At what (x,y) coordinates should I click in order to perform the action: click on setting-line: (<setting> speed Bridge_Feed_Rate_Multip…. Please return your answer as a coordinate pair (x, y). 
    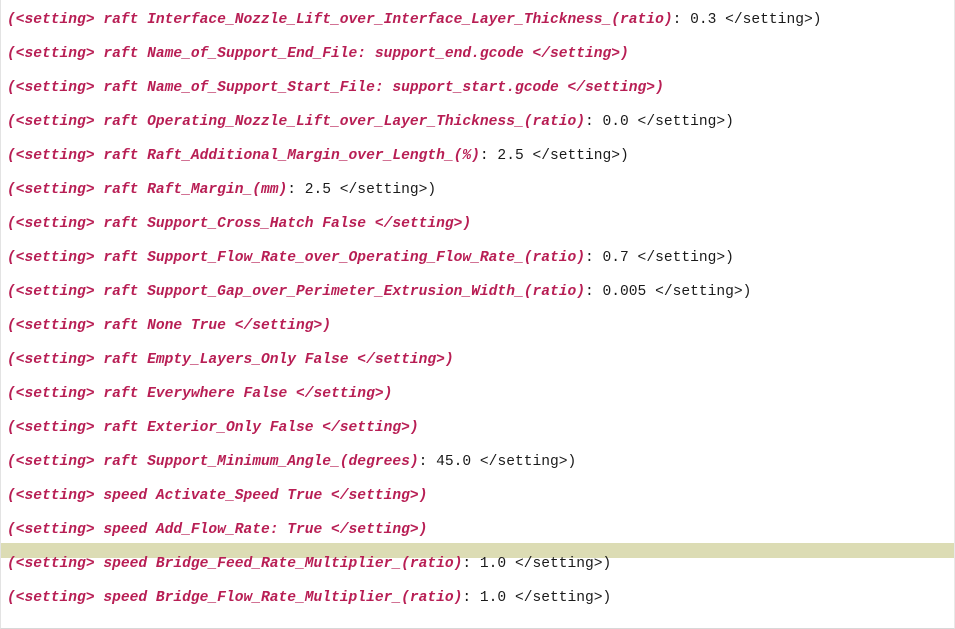
    Looking at the image, I should click on (309, 564).